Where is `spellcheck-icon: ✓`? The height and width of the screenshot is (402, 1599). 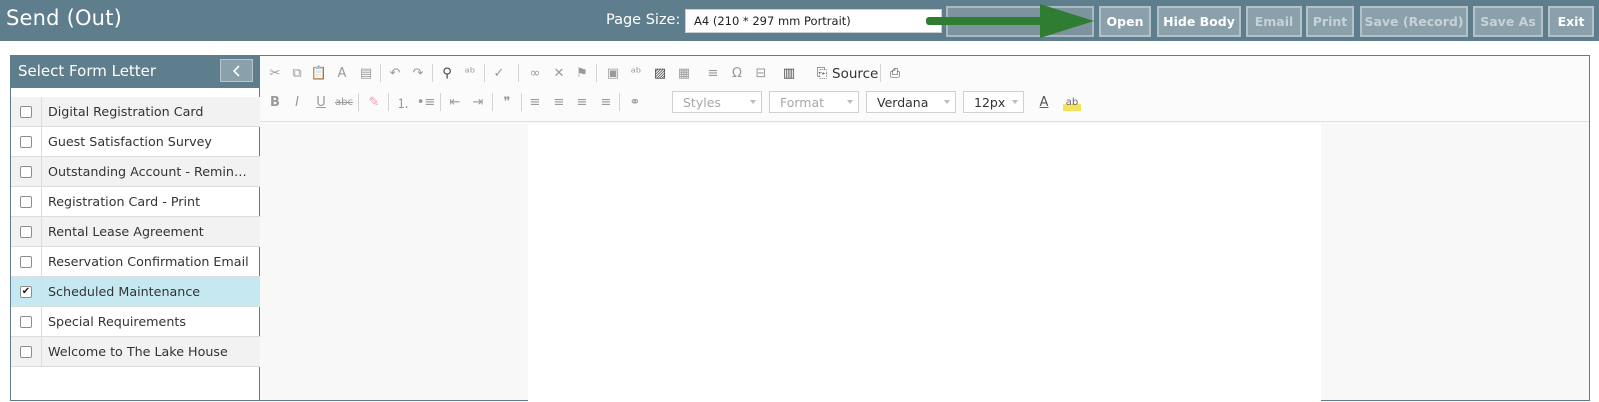
spellcheck-icon: ✓ is located at coordinates (499, 73).